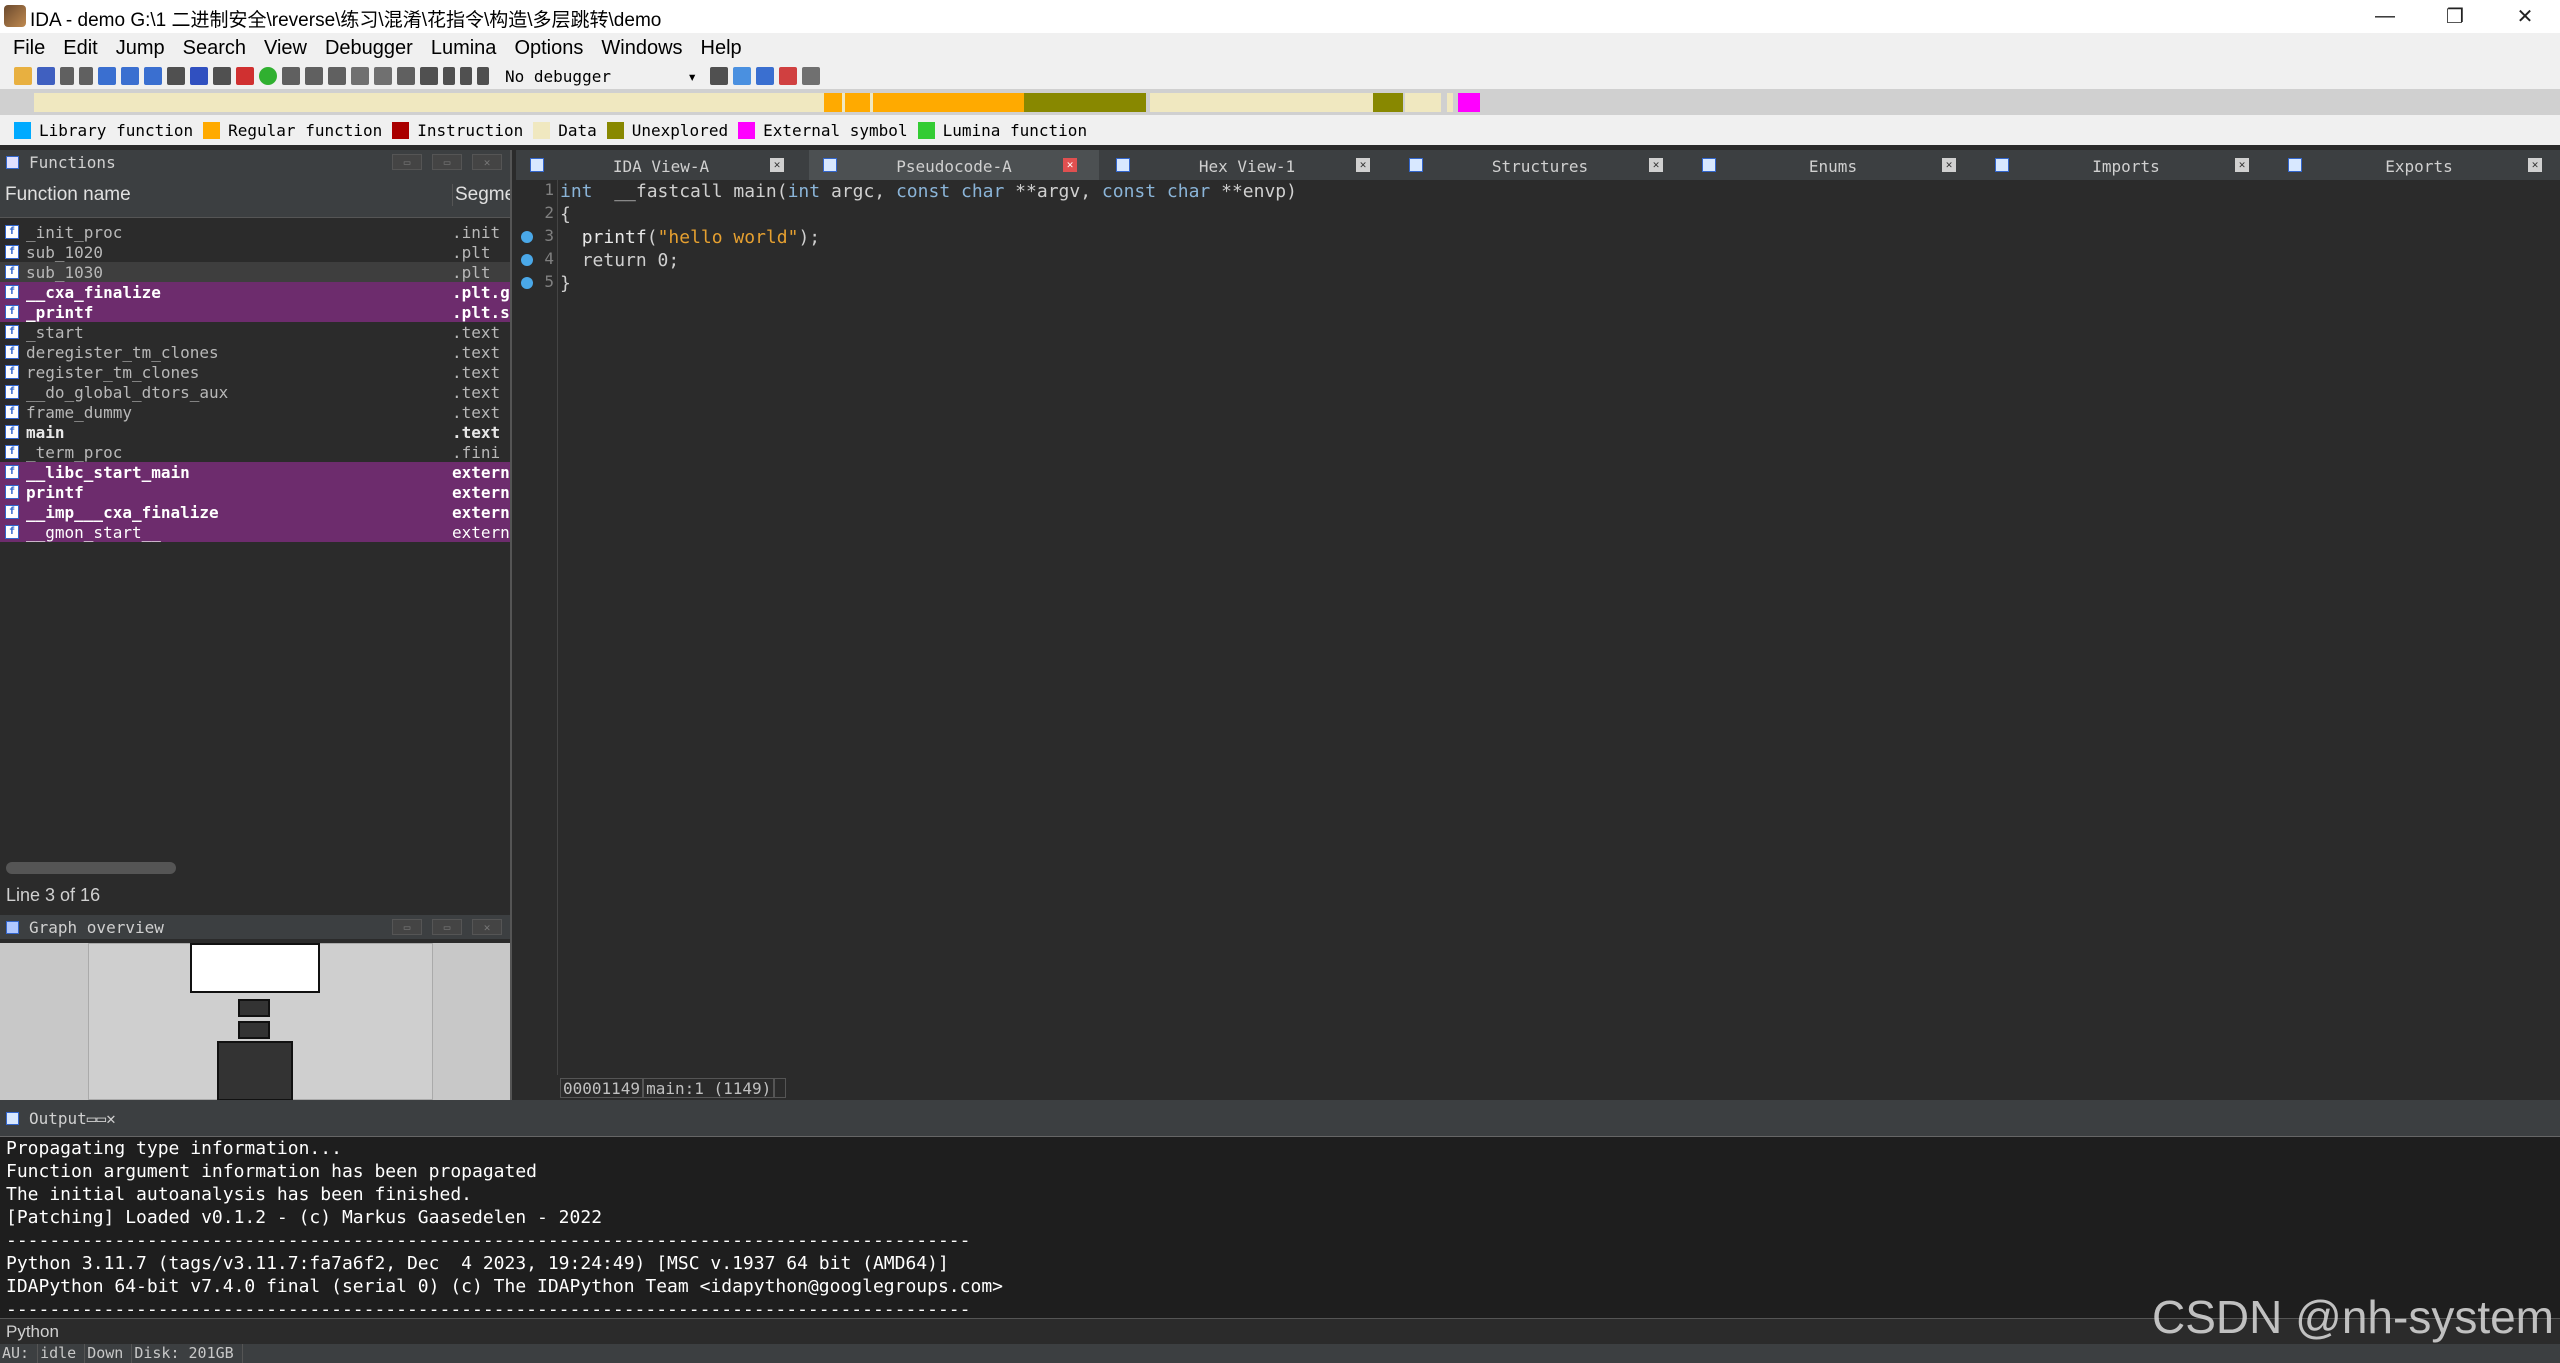  Describe the element at coordinates (255, 232) in the screenshot. I see `function-row: f _init_proc .init` at that location.